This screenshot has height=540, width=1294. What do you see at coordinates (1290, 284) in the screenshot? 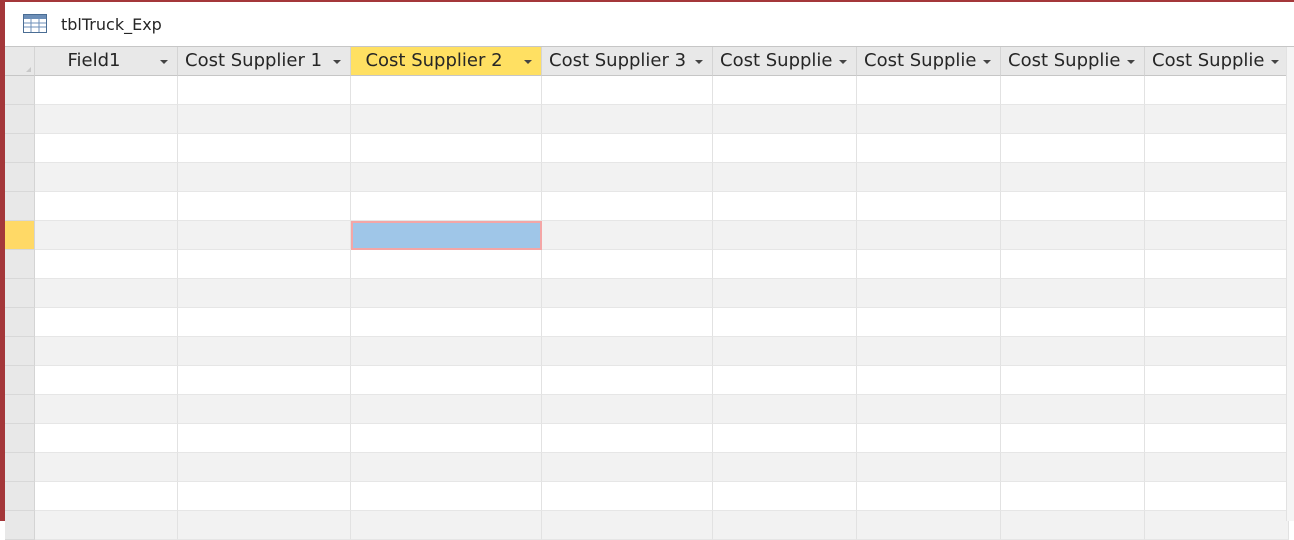
I see `vertical-scrollbar` at bounding box center [1290, 284].